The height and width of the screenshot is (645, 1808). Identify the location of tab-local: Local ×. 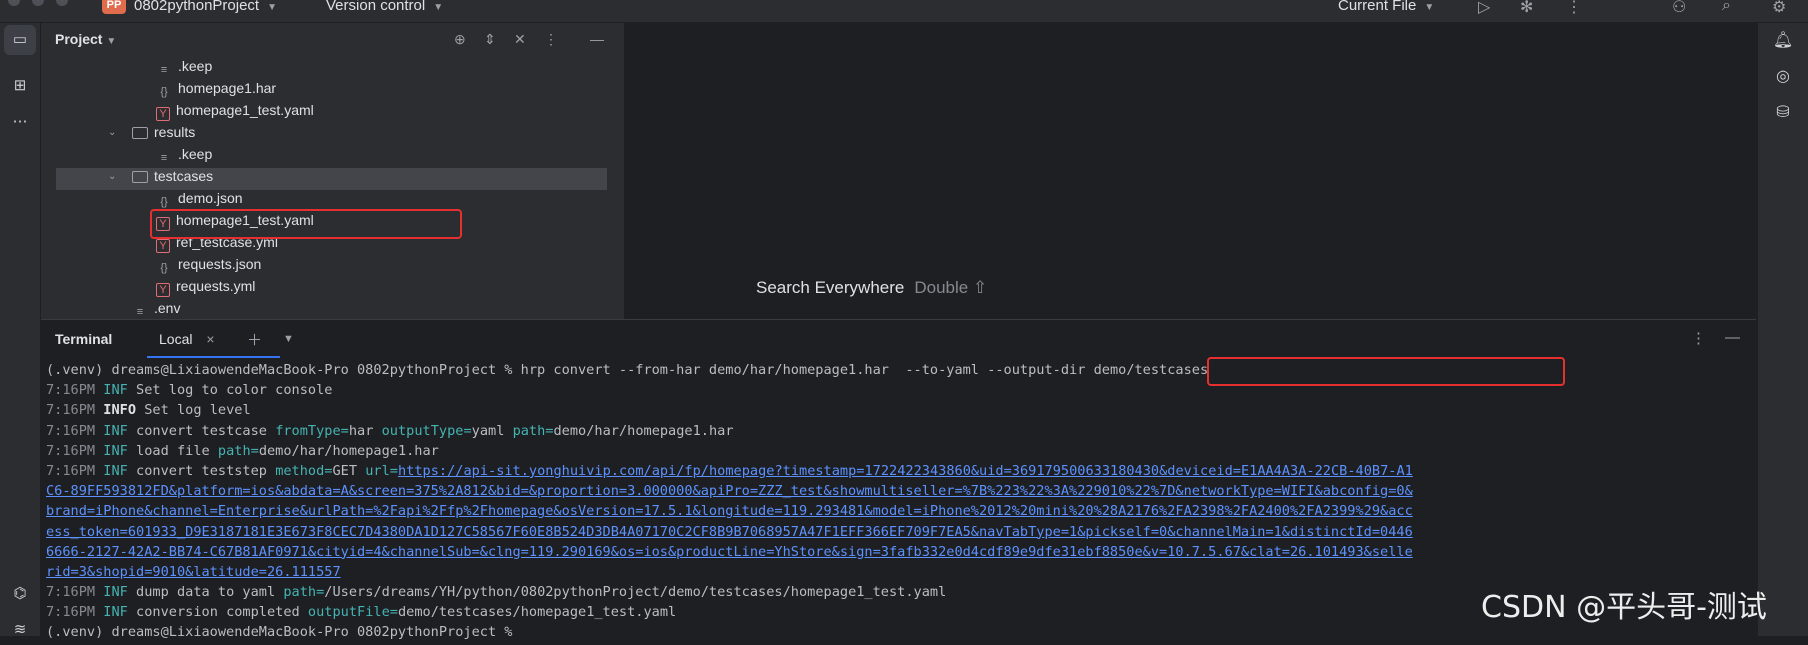
(187, 339).